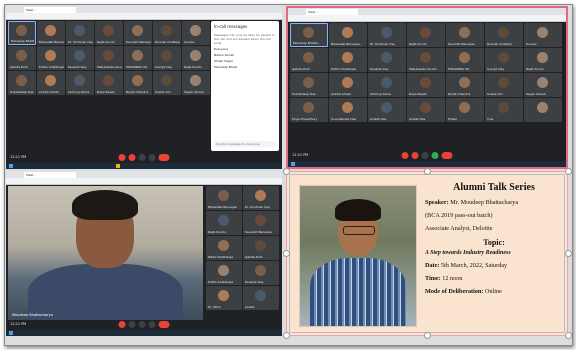 The height and width of the screenshot is (350, 576). Describe the element at coordinates (132, 324) in the screenshot. I see `camera-button` at that location.